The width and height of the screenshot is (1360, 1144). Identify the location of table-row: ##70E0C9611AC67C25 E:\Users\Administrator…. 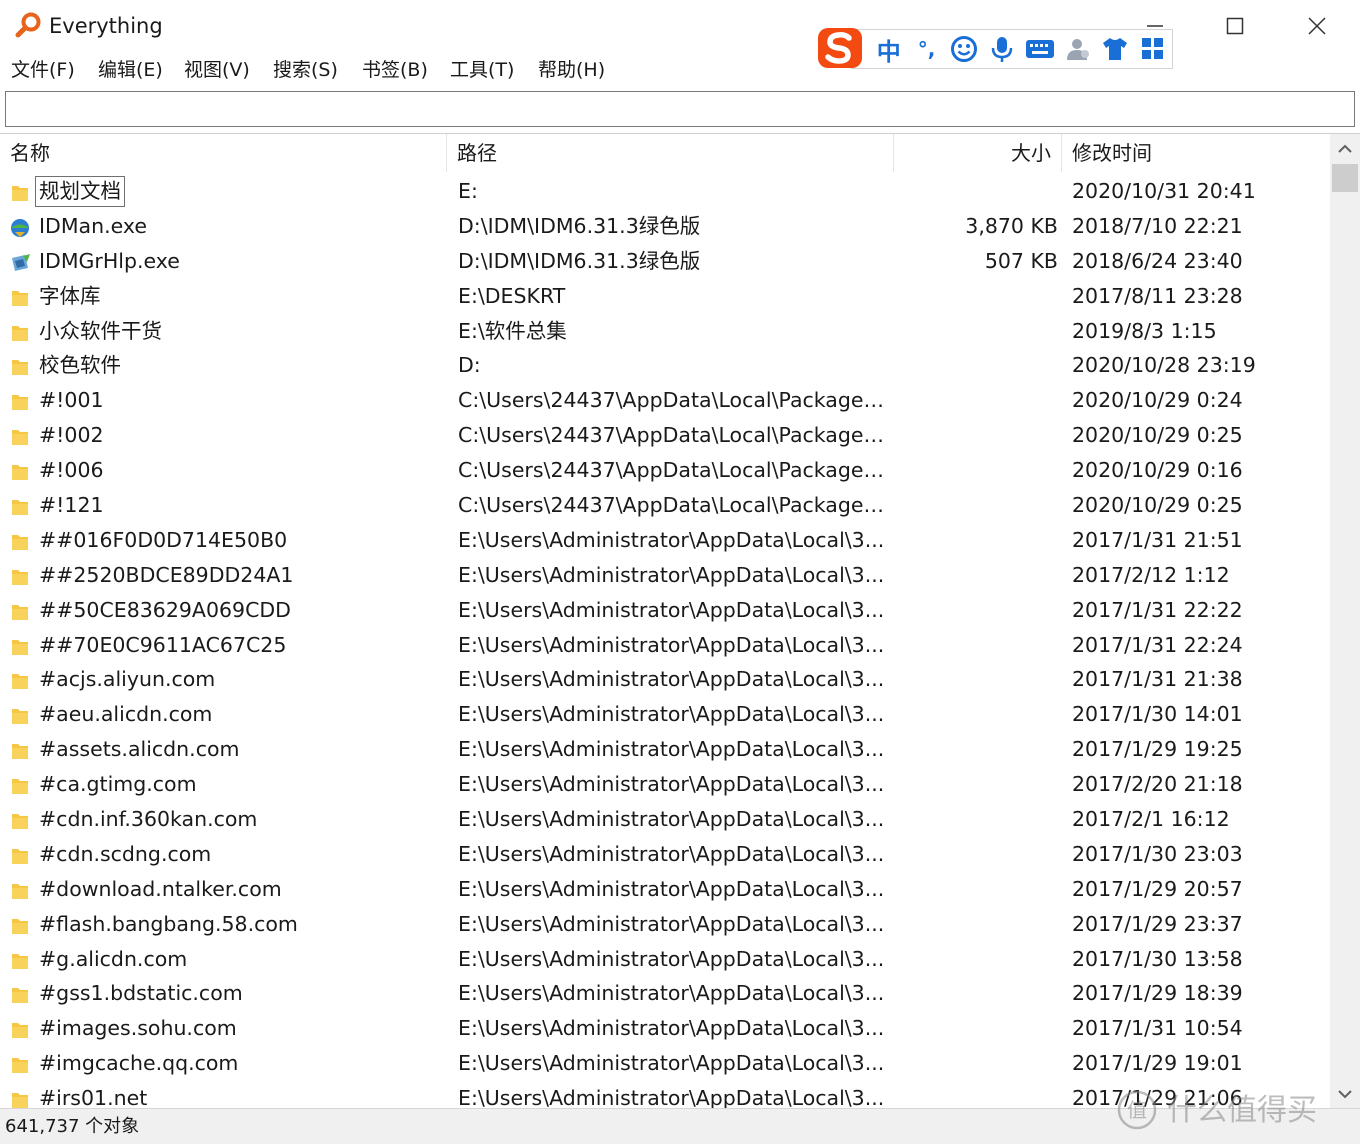
(665, 645).